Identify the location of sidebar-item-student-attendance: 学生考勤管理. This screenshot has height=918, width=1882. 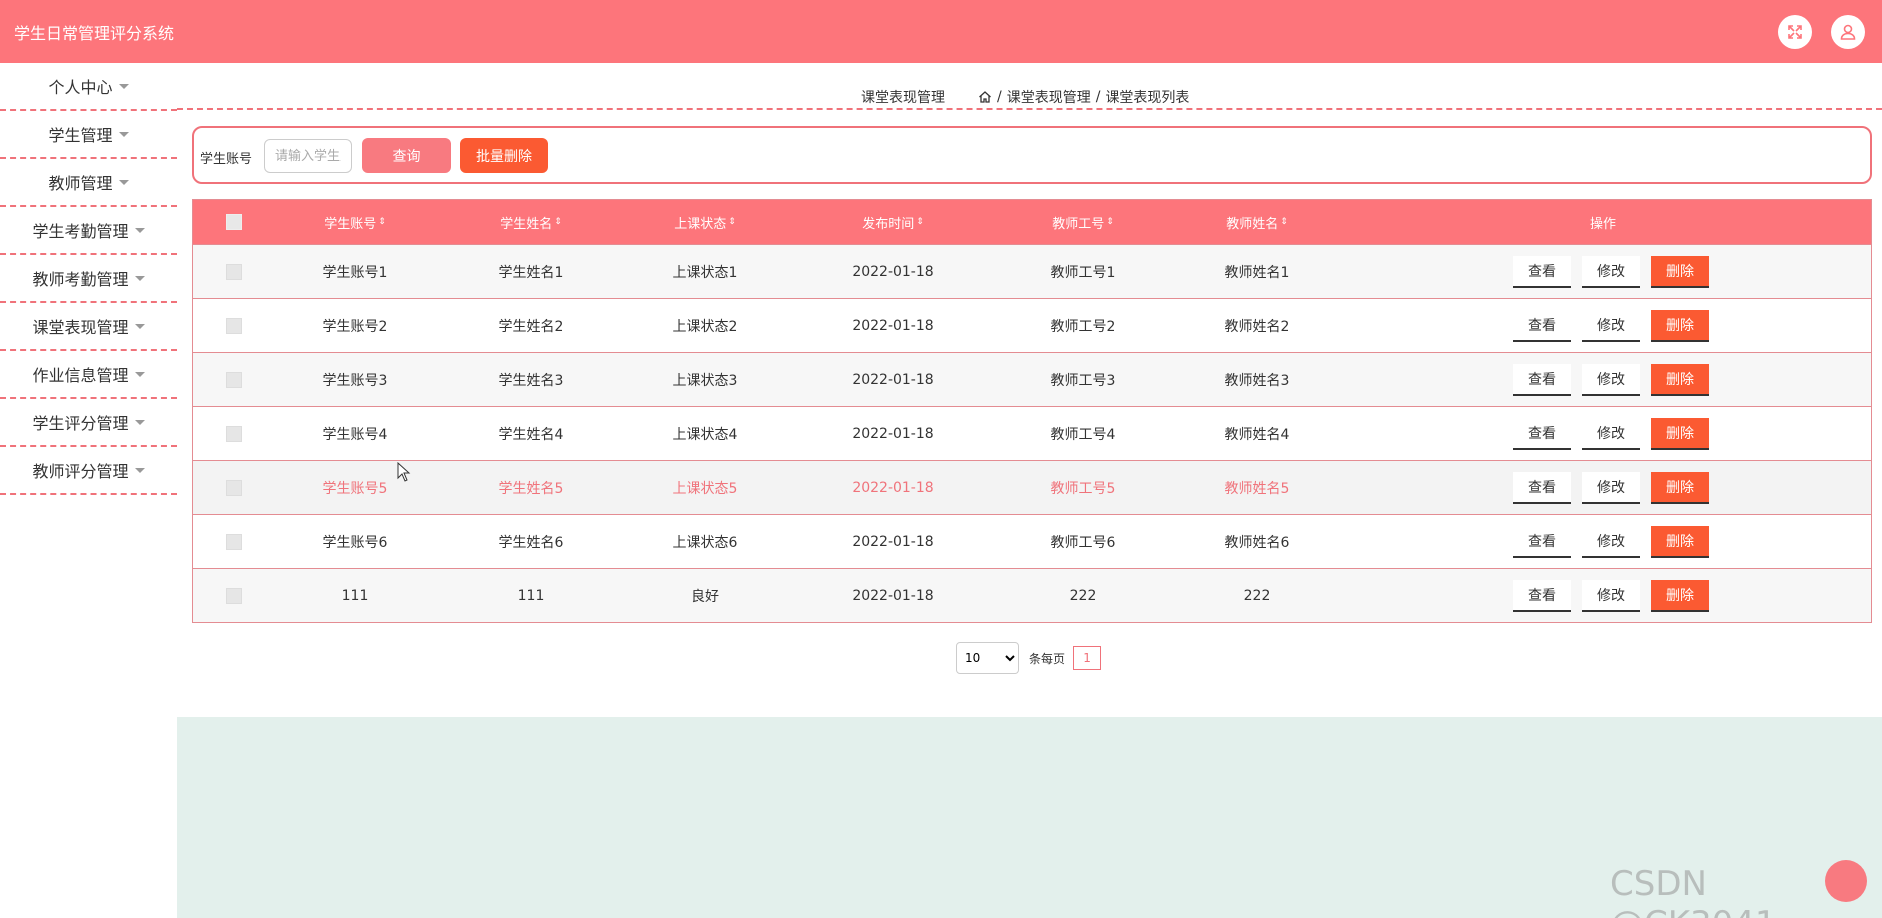
(88, 231).